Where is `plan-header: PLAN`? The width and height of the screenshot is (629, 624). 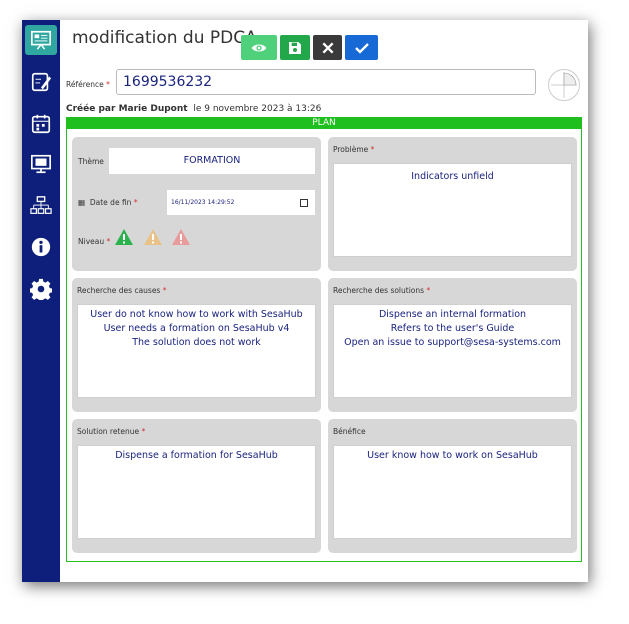 plan-header: PLAN is located at coordinates (324, 123).